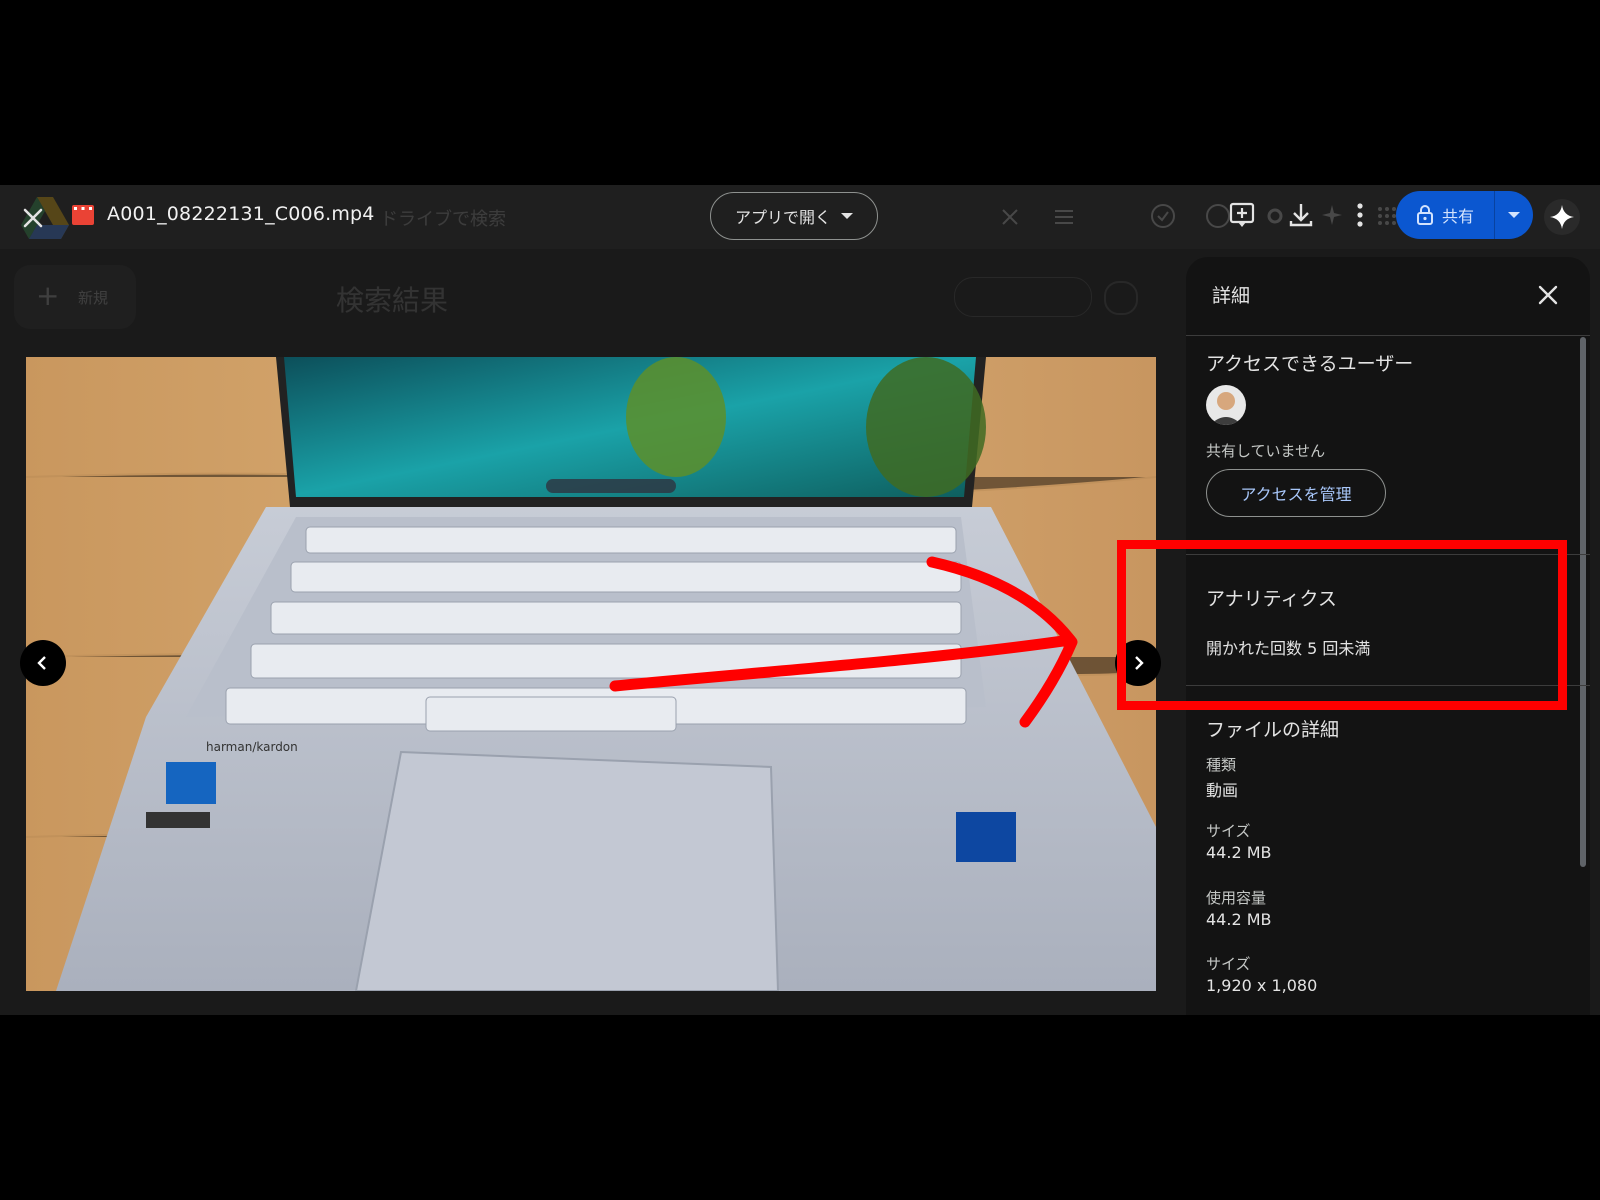 The height and width of the screenshot is (1200, 1600). What do you see at coordinates (1388, 335) in the screenshot?
I see `details-divider` at bounding box center [1388, 335].